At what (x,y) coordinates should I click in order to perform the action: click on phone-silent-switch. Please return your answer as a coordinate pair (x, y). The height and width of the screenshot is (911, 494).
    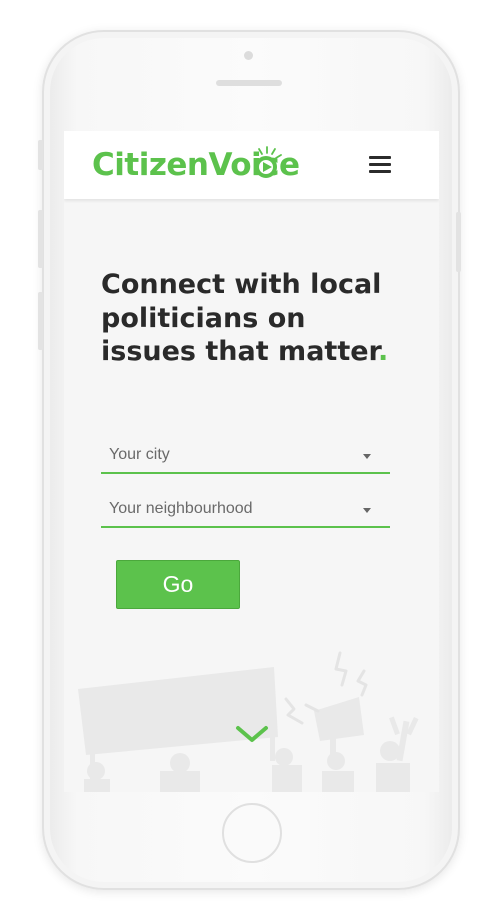
    Looking at the image, I should click on (40, 155).